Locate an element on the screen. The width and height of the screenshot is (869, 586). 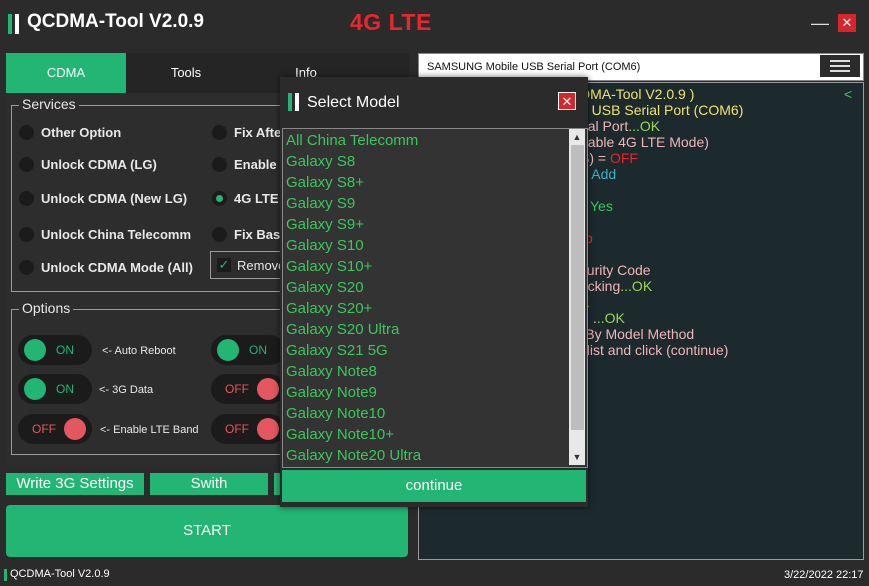
model-list-item: Galaxy Note9 is located at coordinates (331, 392).